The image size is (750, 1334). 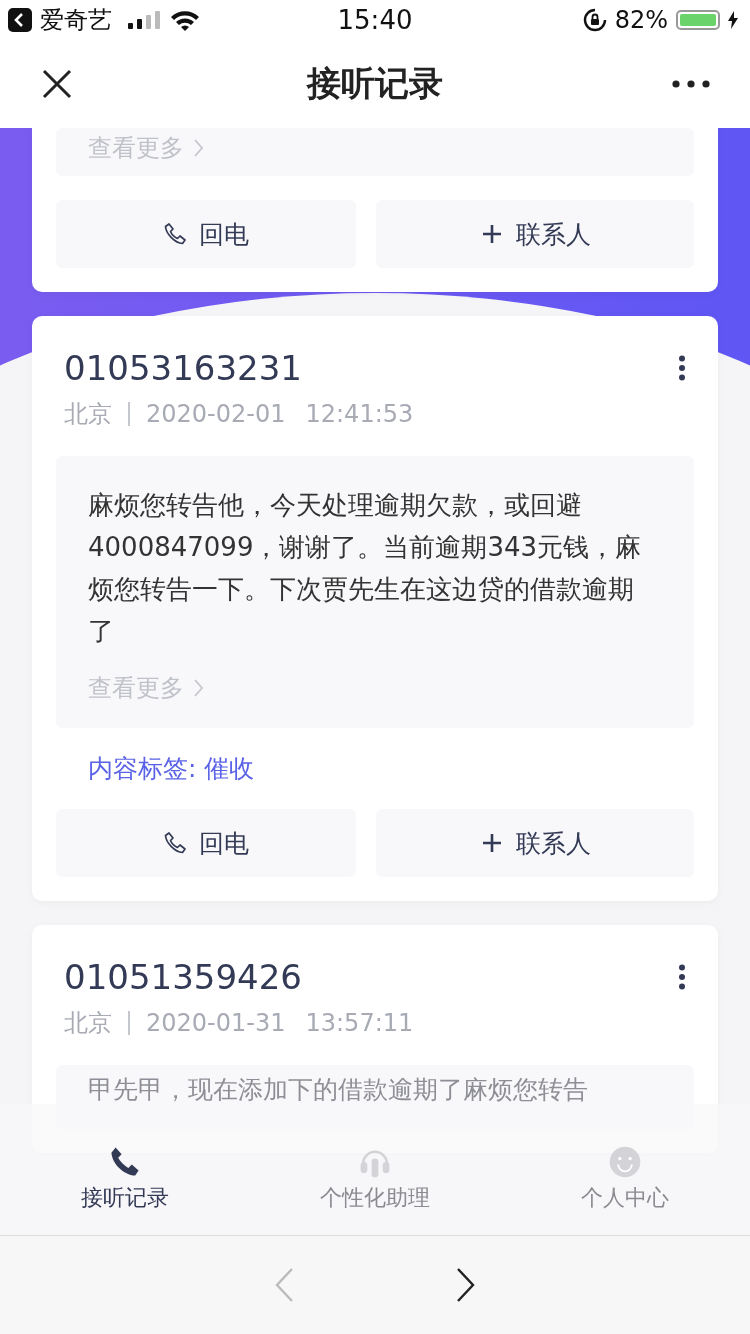 I want to click on clock-time: 15:40, so click(x=375, y=20).